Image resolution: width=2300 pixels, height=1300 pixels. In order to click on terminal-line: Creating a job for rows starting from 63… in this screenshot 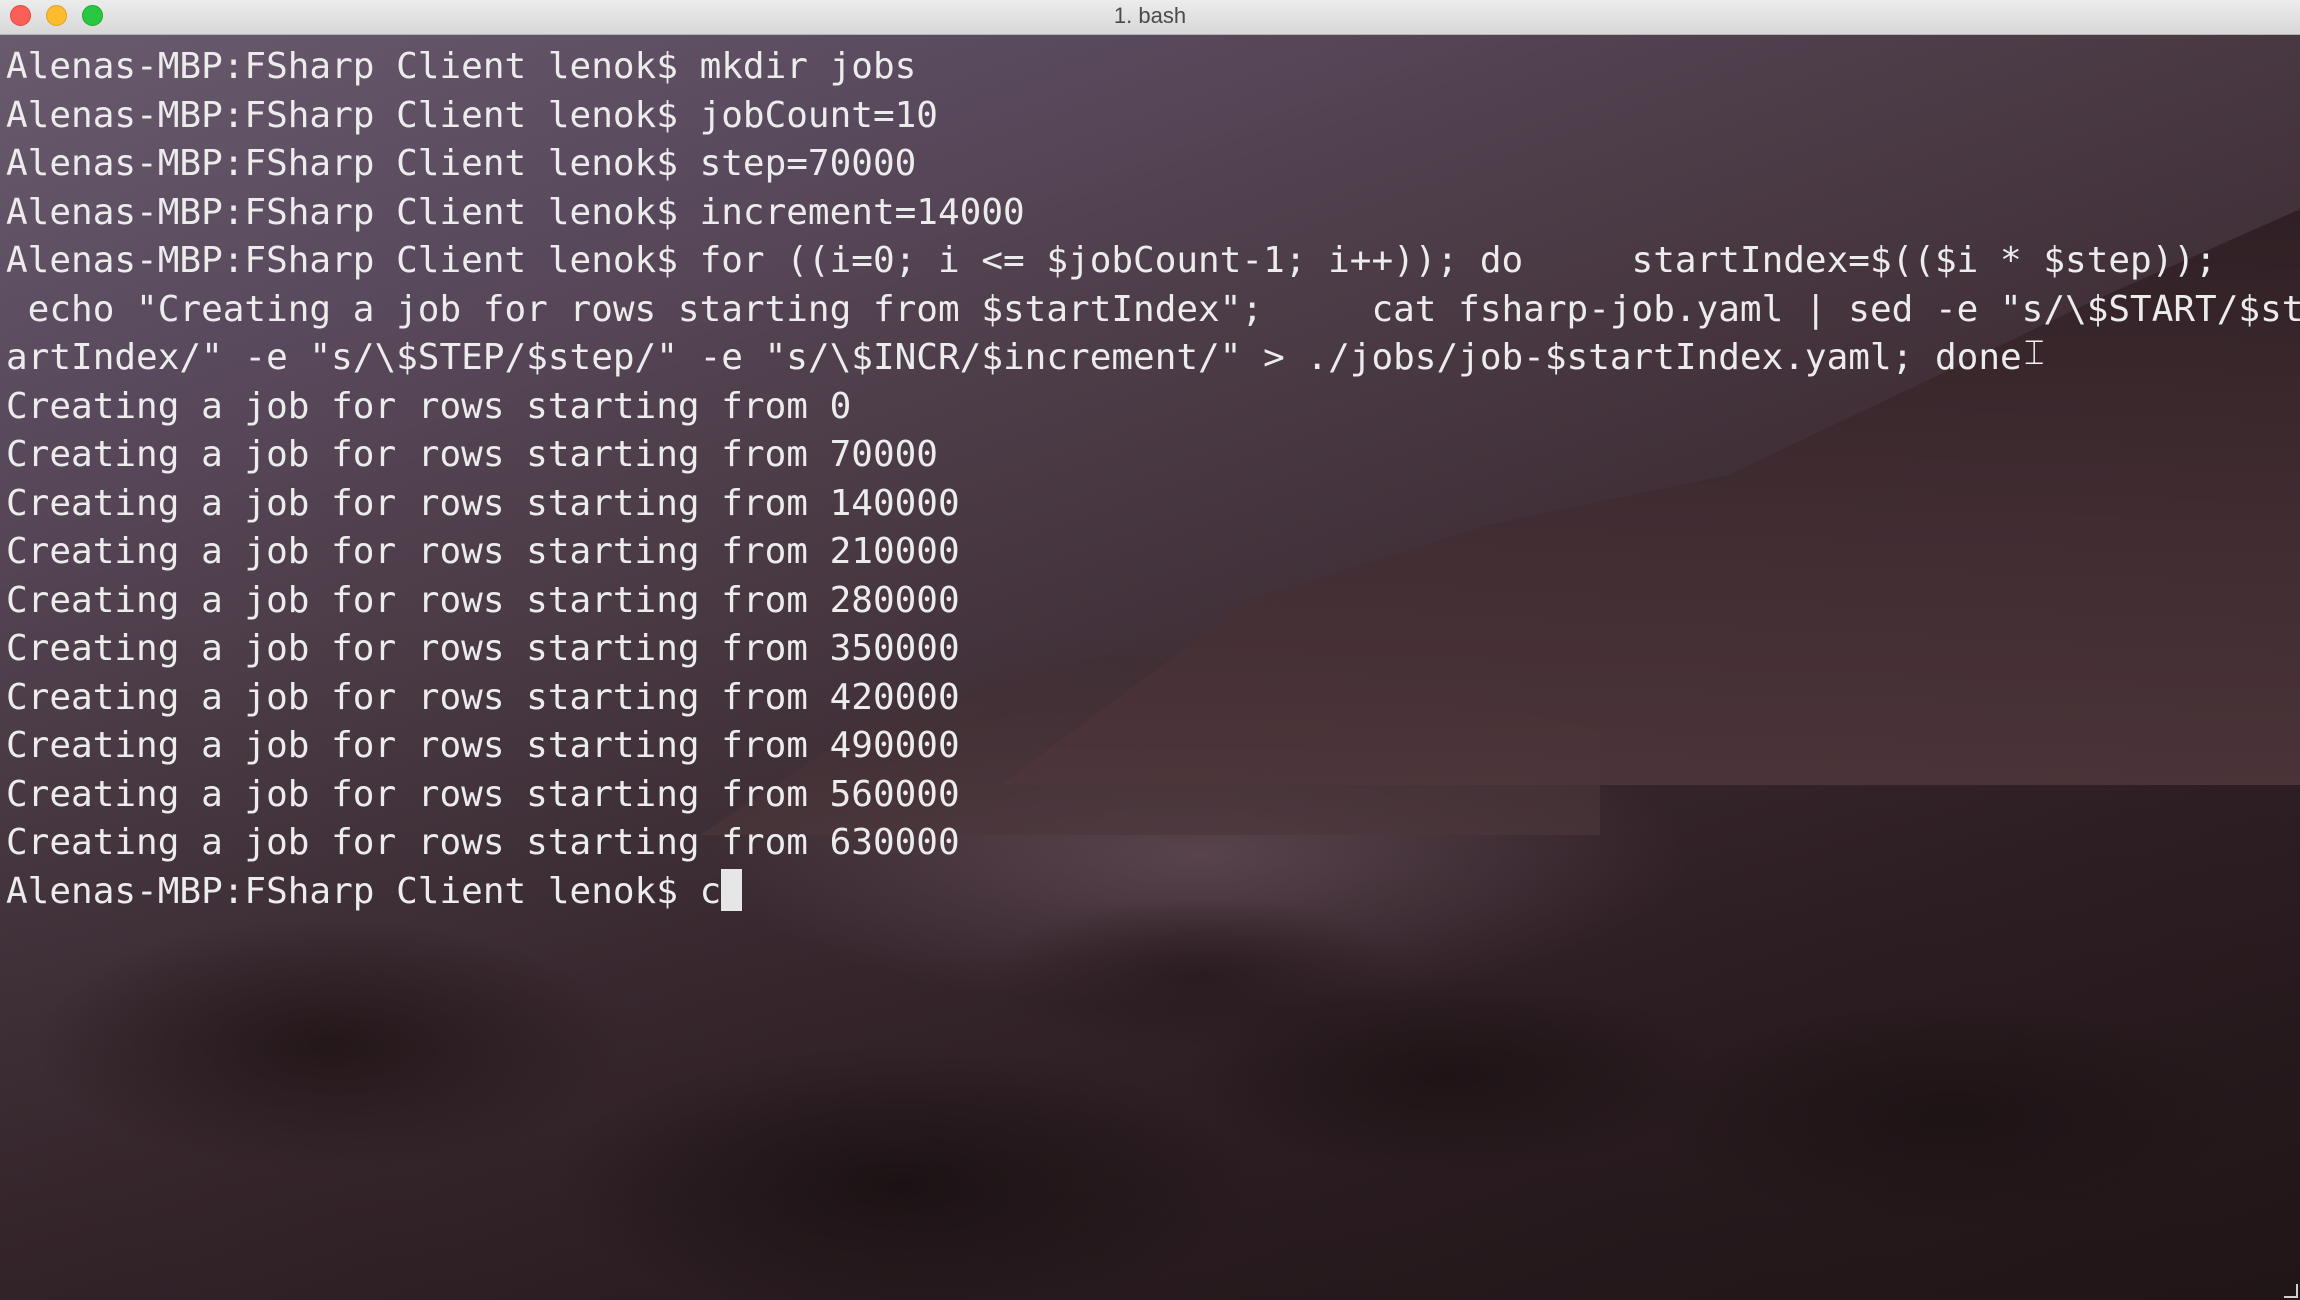, I will do `click(483, 842)`.